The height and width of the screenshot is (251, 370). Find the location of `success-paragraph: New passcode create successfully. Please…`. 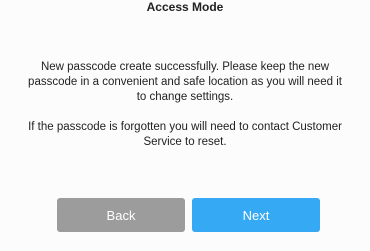

success-paragraph: New passcode create successfully. Please… is located at coordinates (185, 82).